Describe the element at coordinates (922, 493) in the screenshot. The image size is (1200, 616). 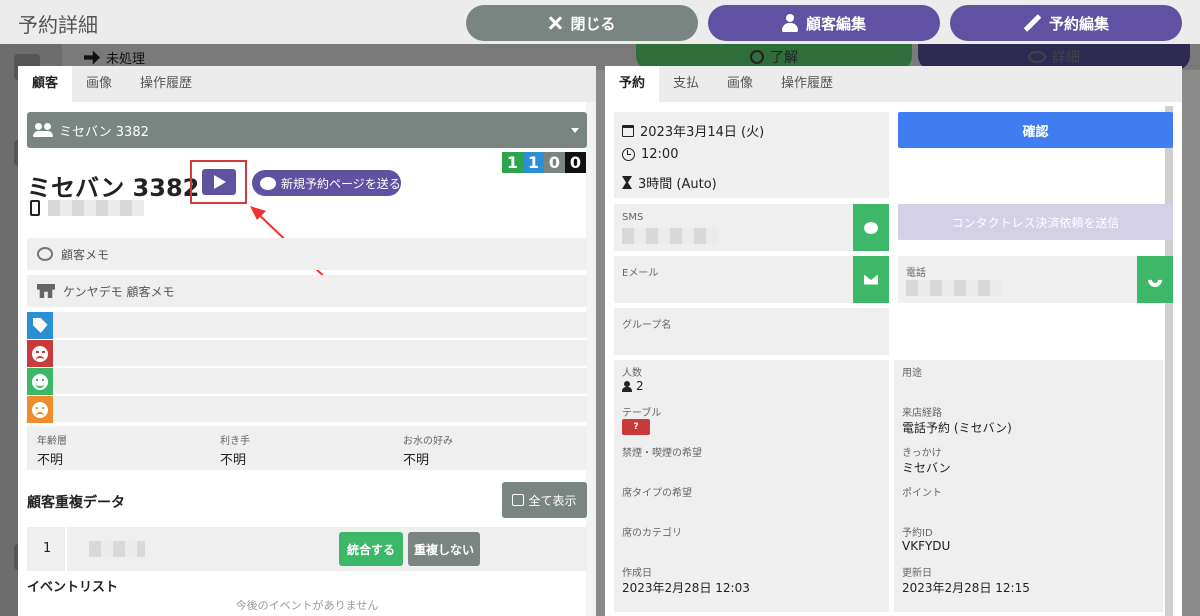
I see `field-label: ポイント` at that location.